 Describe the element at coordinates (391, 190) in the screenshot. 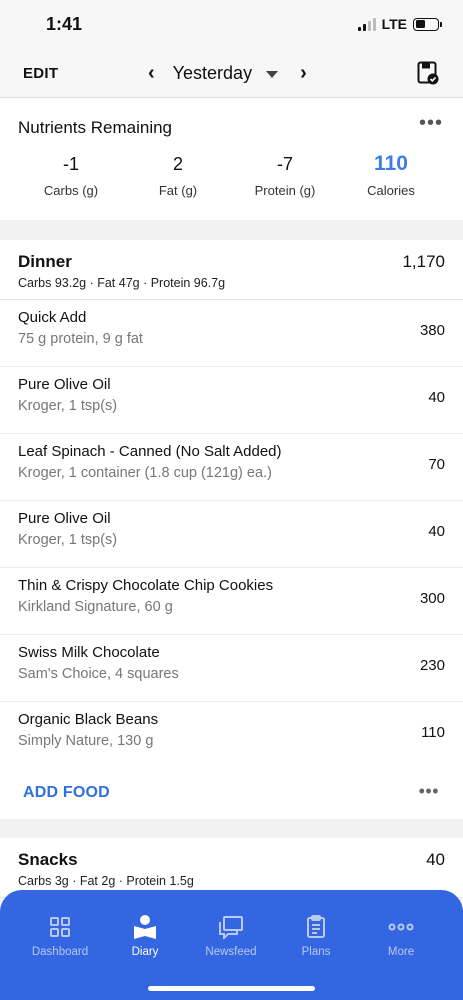

I see `nutrient-label: Calories` at that location.